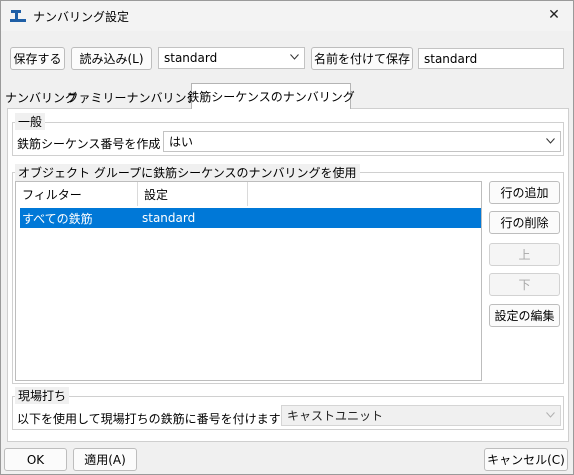 The image size is (574, 475). I want to click on save-as-name-input: standard, so click(491, 58).